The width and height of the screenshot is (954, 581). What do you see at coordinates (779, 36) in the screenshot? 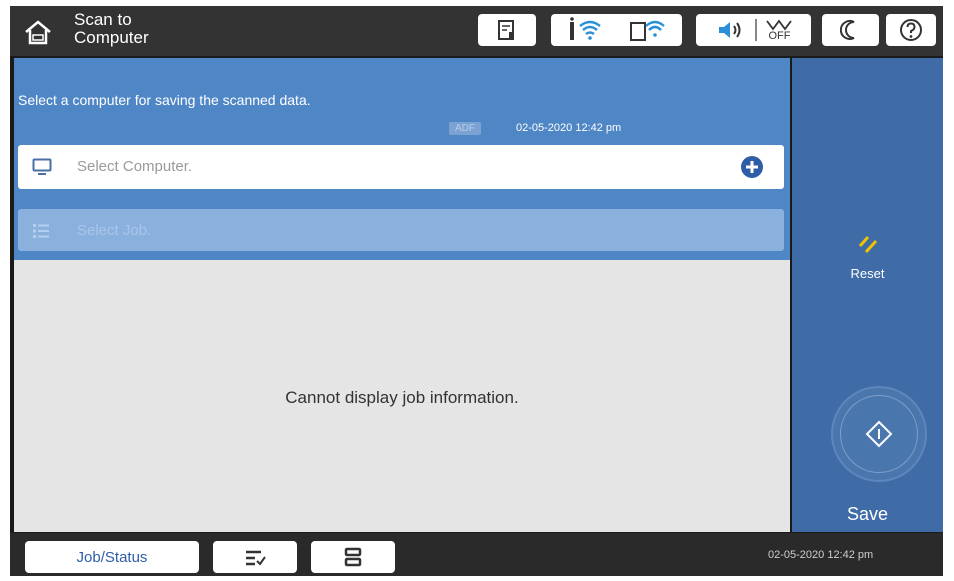
I see `eco-off-label: OFF` at bounding box center [779, 36].